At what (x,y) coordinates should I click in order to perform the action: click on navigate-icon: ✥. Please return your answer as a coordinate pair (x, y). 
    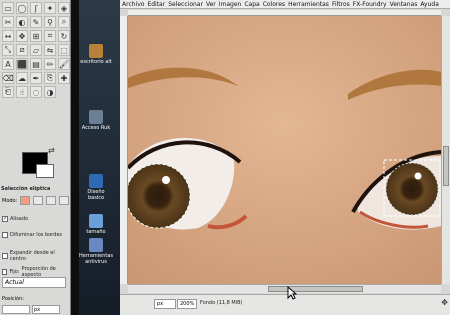
    Looking at the image, I should click on (444, 302).